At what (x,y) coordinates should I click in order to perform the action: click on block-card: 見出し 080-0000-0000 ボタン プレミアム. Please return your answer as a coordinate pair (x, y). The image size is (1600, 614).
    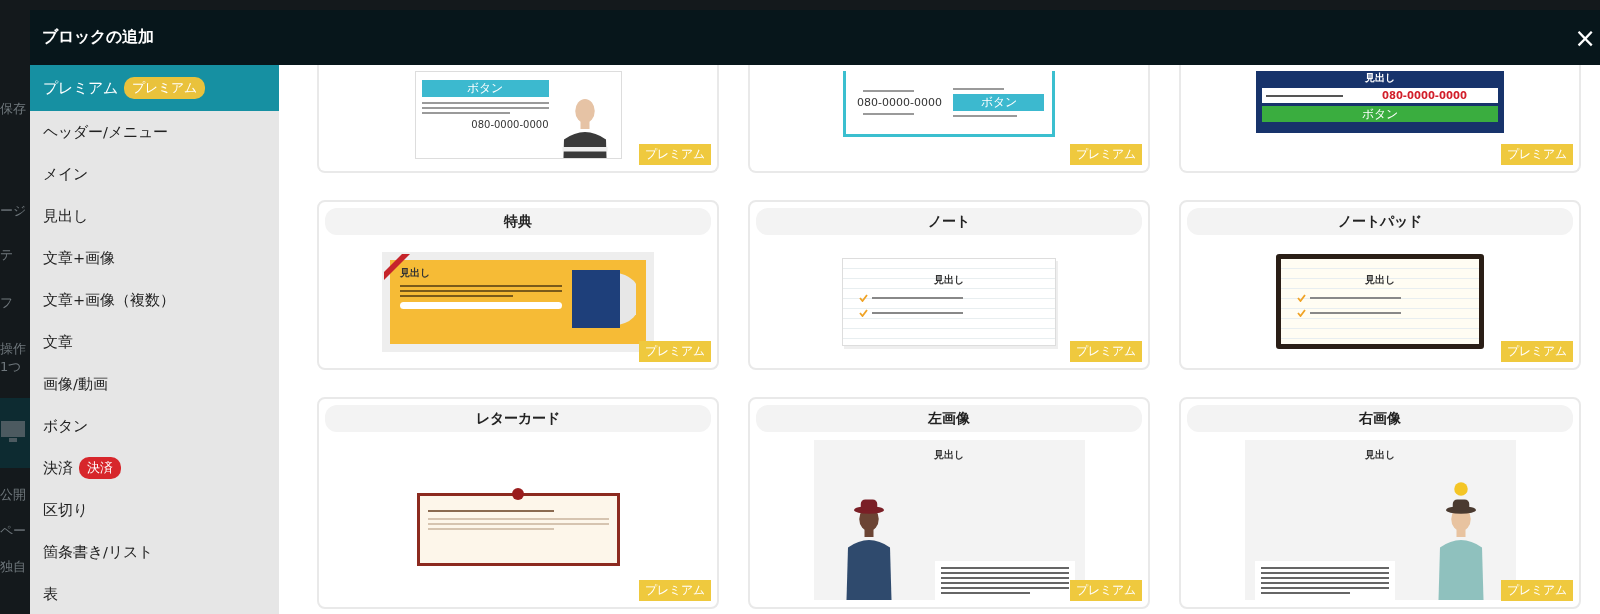
    Looking at the image, I should click on (1380, 119).